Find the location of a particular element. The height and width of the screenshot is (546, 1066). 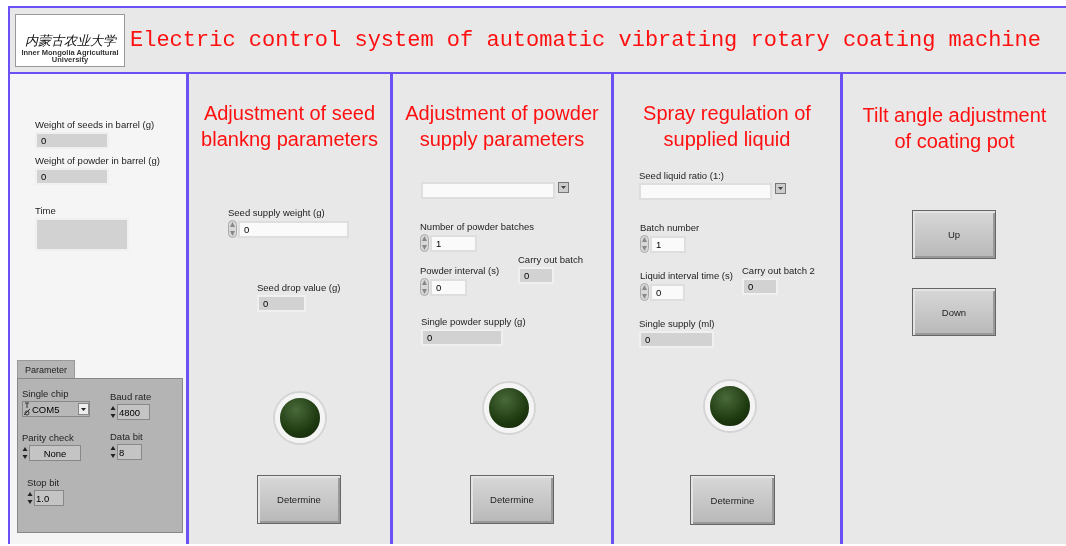

parameter-tab: Parameter is located at coordinates (46, 369).